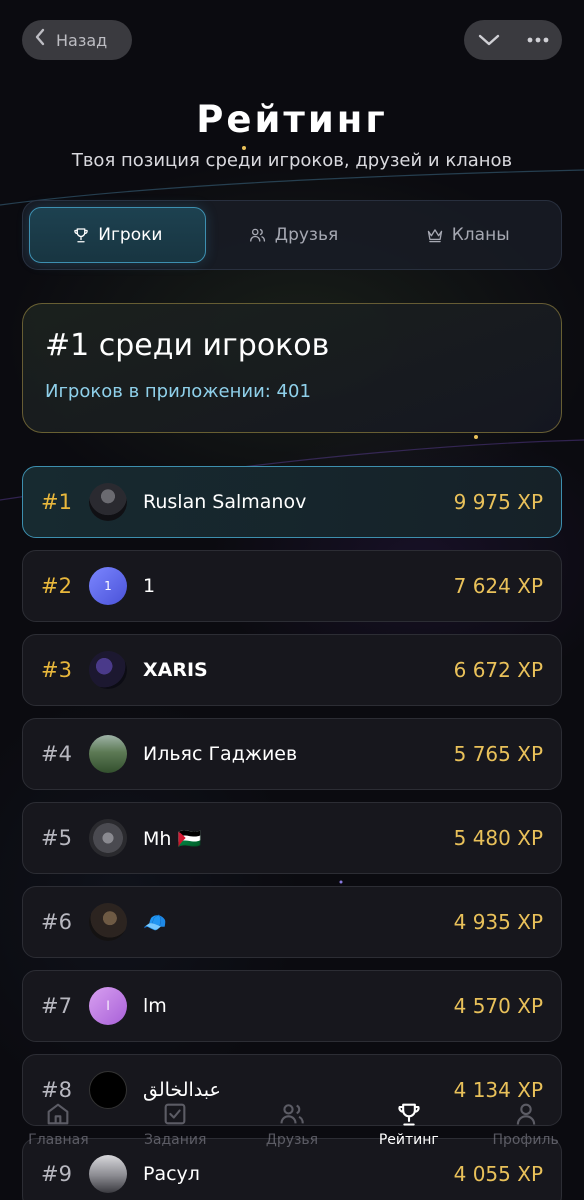 Image resolution: width=584 pixels, height=1200 pixels. Describe the element at coordinates (58, 1114) in the screenshot. I see `home-icon` at that location.